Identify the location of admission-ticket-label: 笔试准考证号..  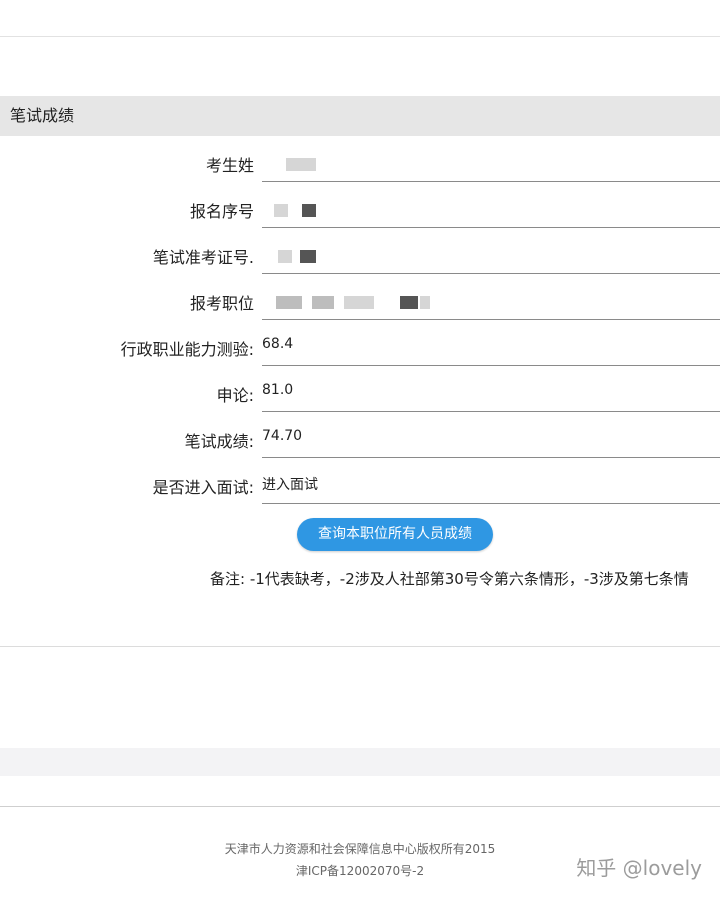
(203, 257).